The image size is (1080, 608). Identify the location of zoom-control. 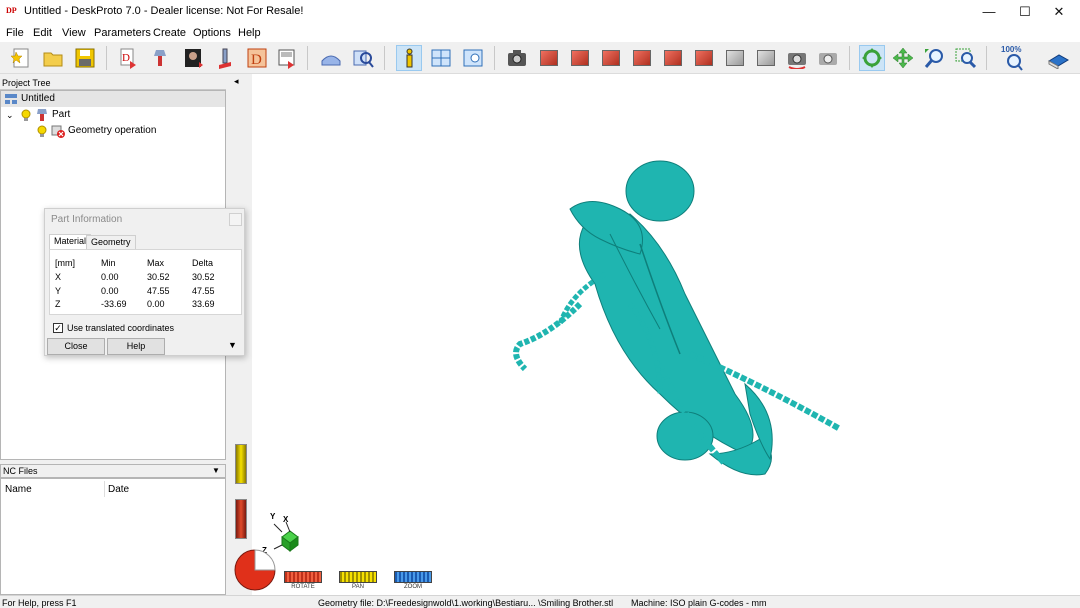
(413, 577).